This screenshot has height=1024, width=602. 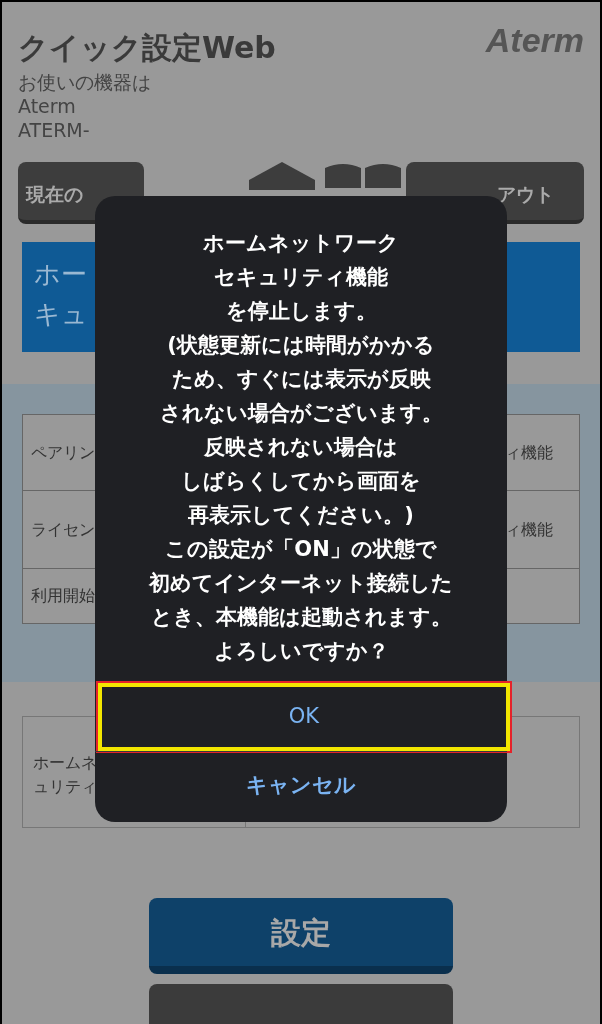 What do you see at coordinates (85, 82) in the screenshot?
I see `device-info-text: お使いの機器は` at bounding box center [85, 82].